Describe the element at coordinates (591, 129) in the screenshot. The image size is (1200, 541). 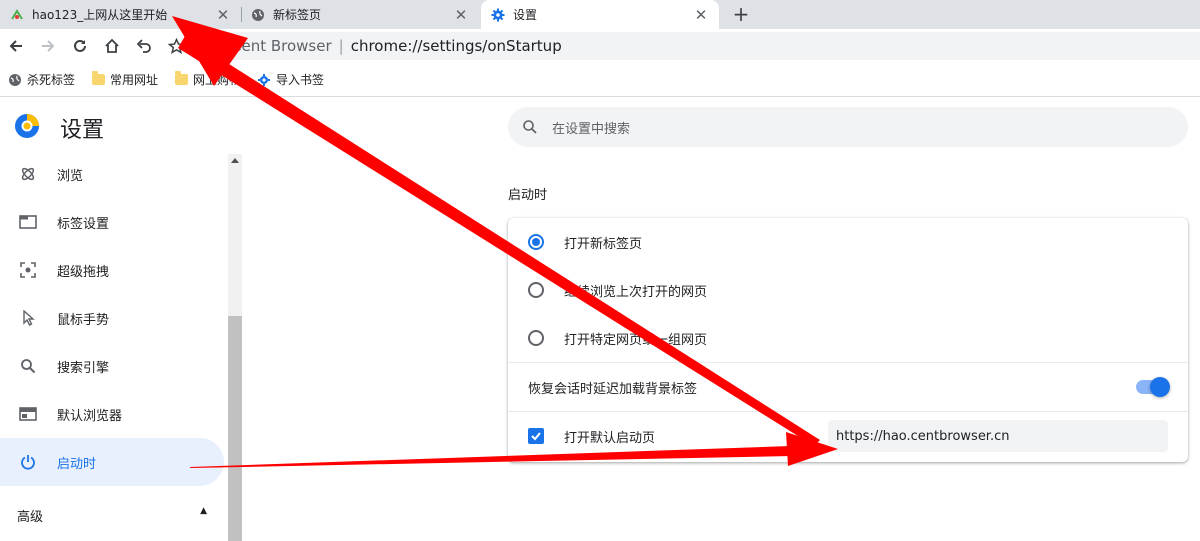
I see `search-placeholder: 在设置中搜索` at that location.